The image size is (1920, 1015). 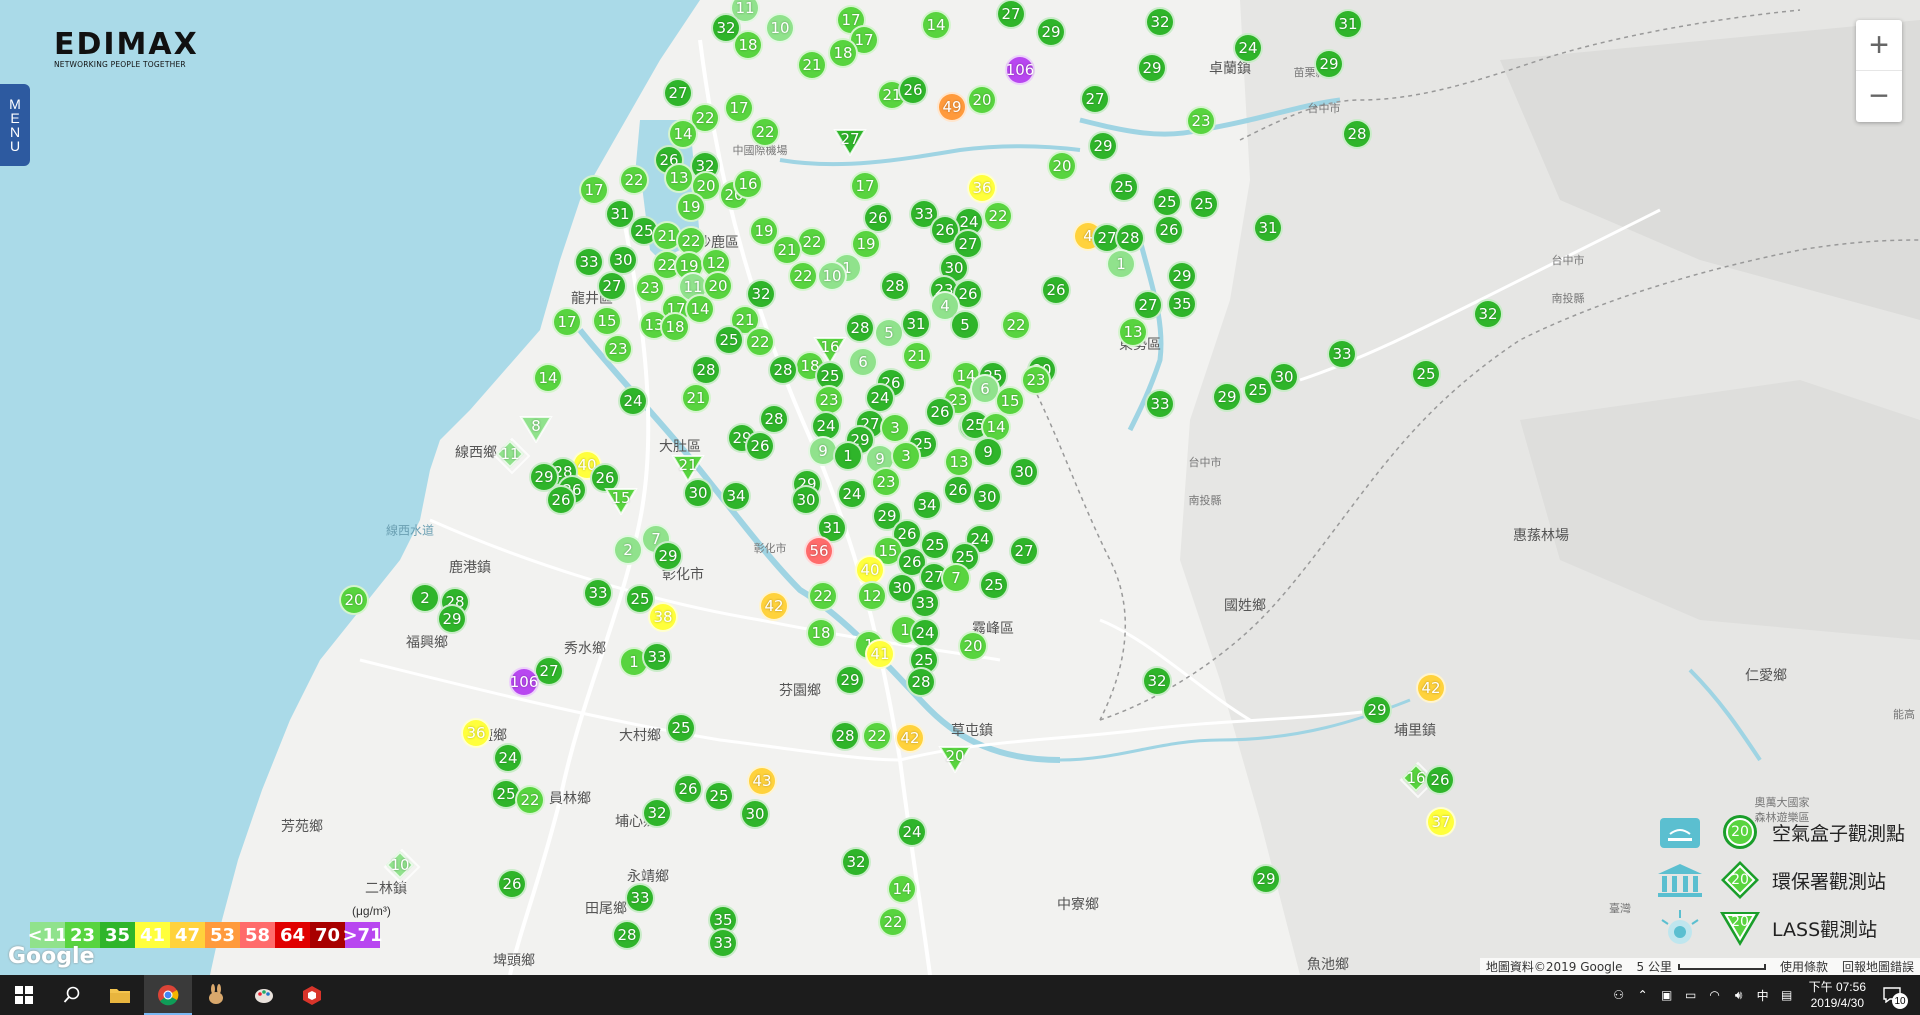 I want to click on airbox-station-marker: 31, so click(x=916, y=324).